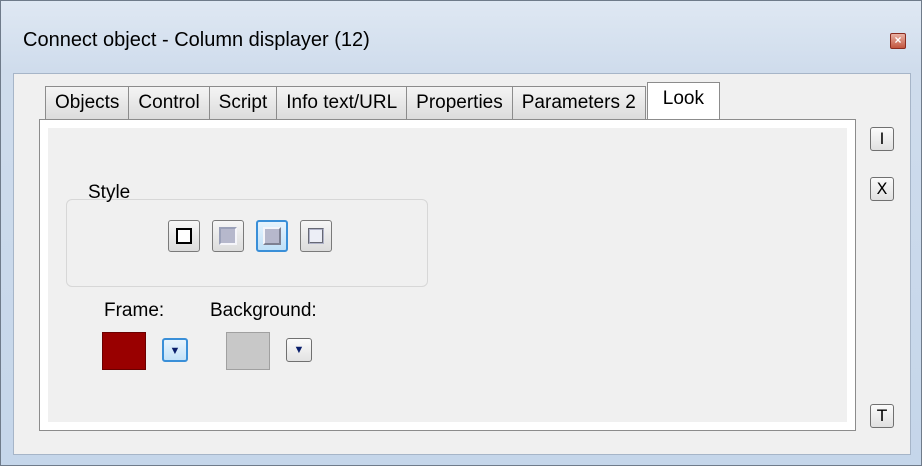 This screenshot has width=922, height=466. What do you see at coordinates (134, 310) in the screenshot?
I see `frame-label: Frame:` at bounding box center [134, 310].